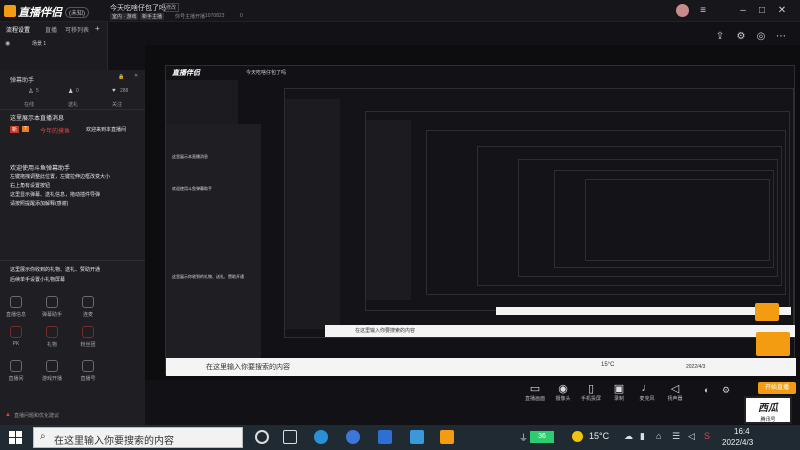  I want to click on heart-icon, so click(88, 332).